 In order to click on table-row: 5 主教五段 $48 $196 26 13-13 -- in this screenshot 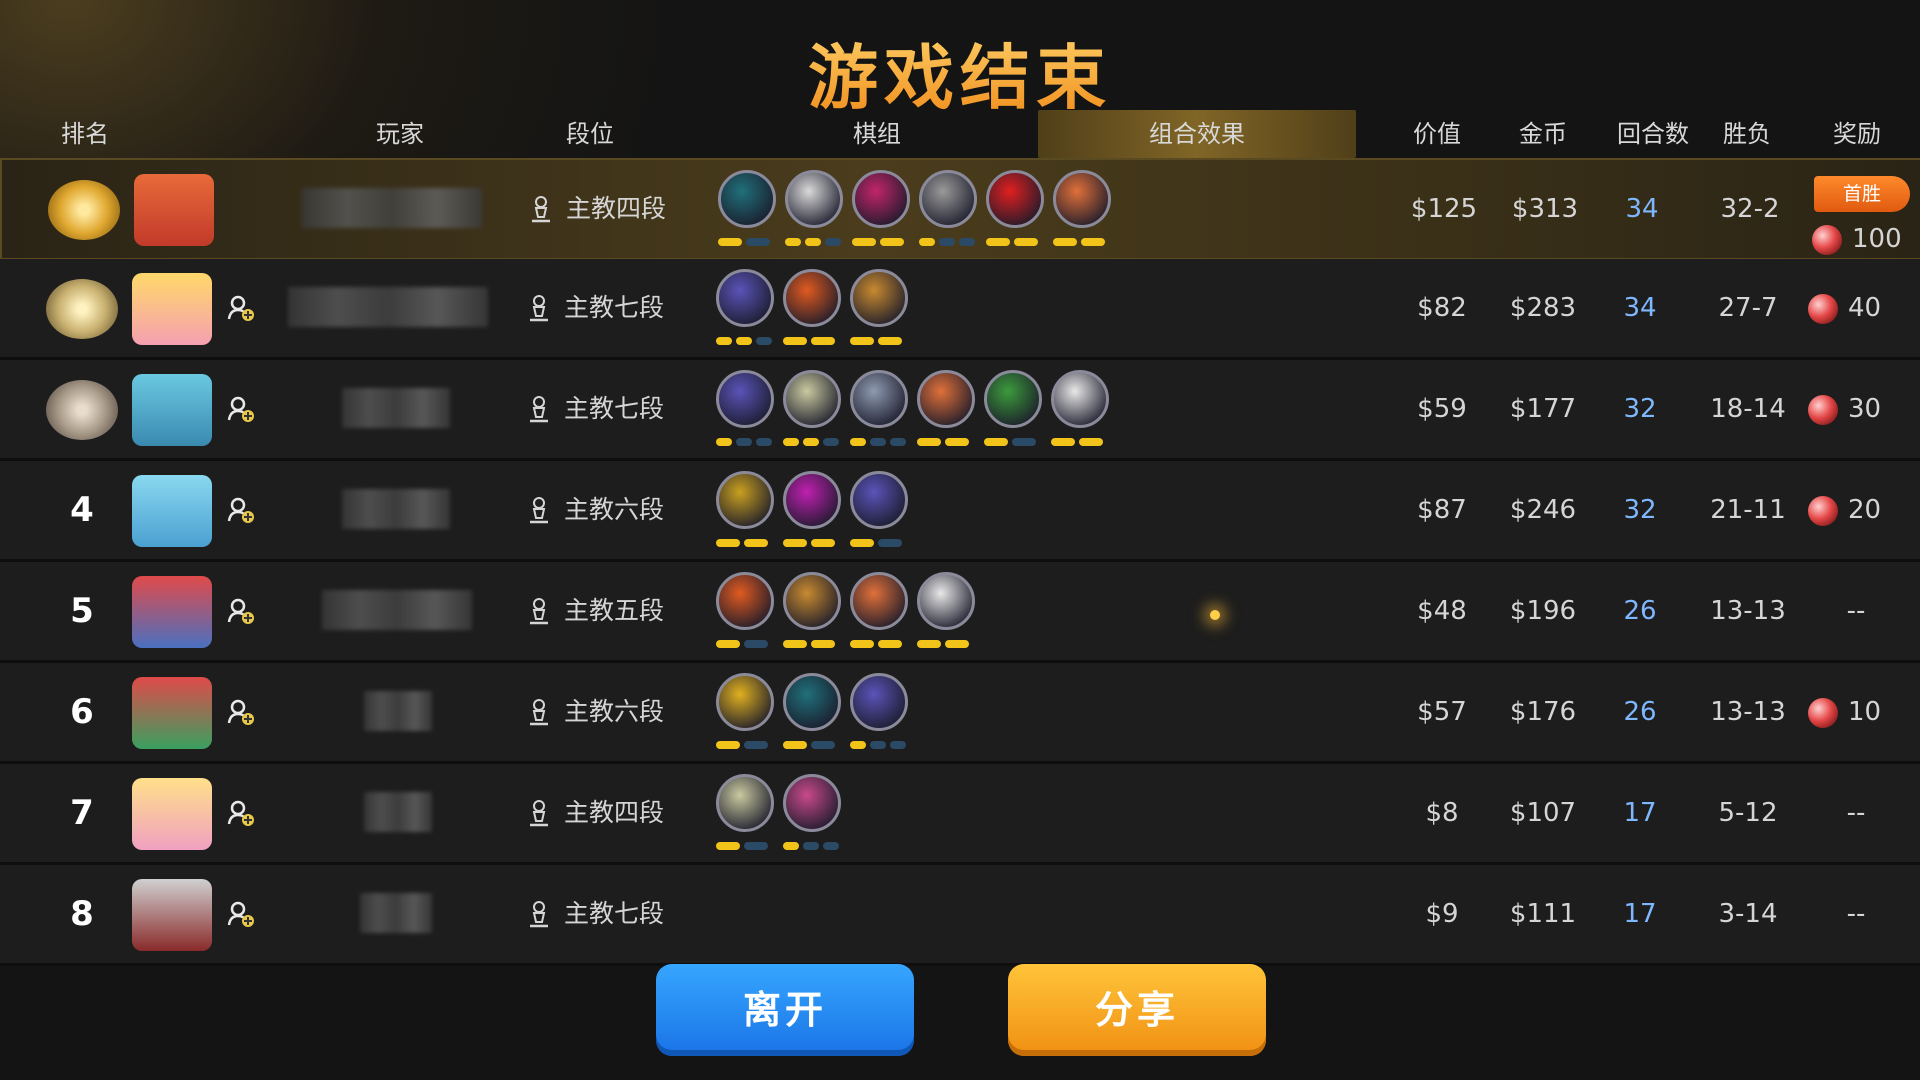, I will do `click(960, 612)`.